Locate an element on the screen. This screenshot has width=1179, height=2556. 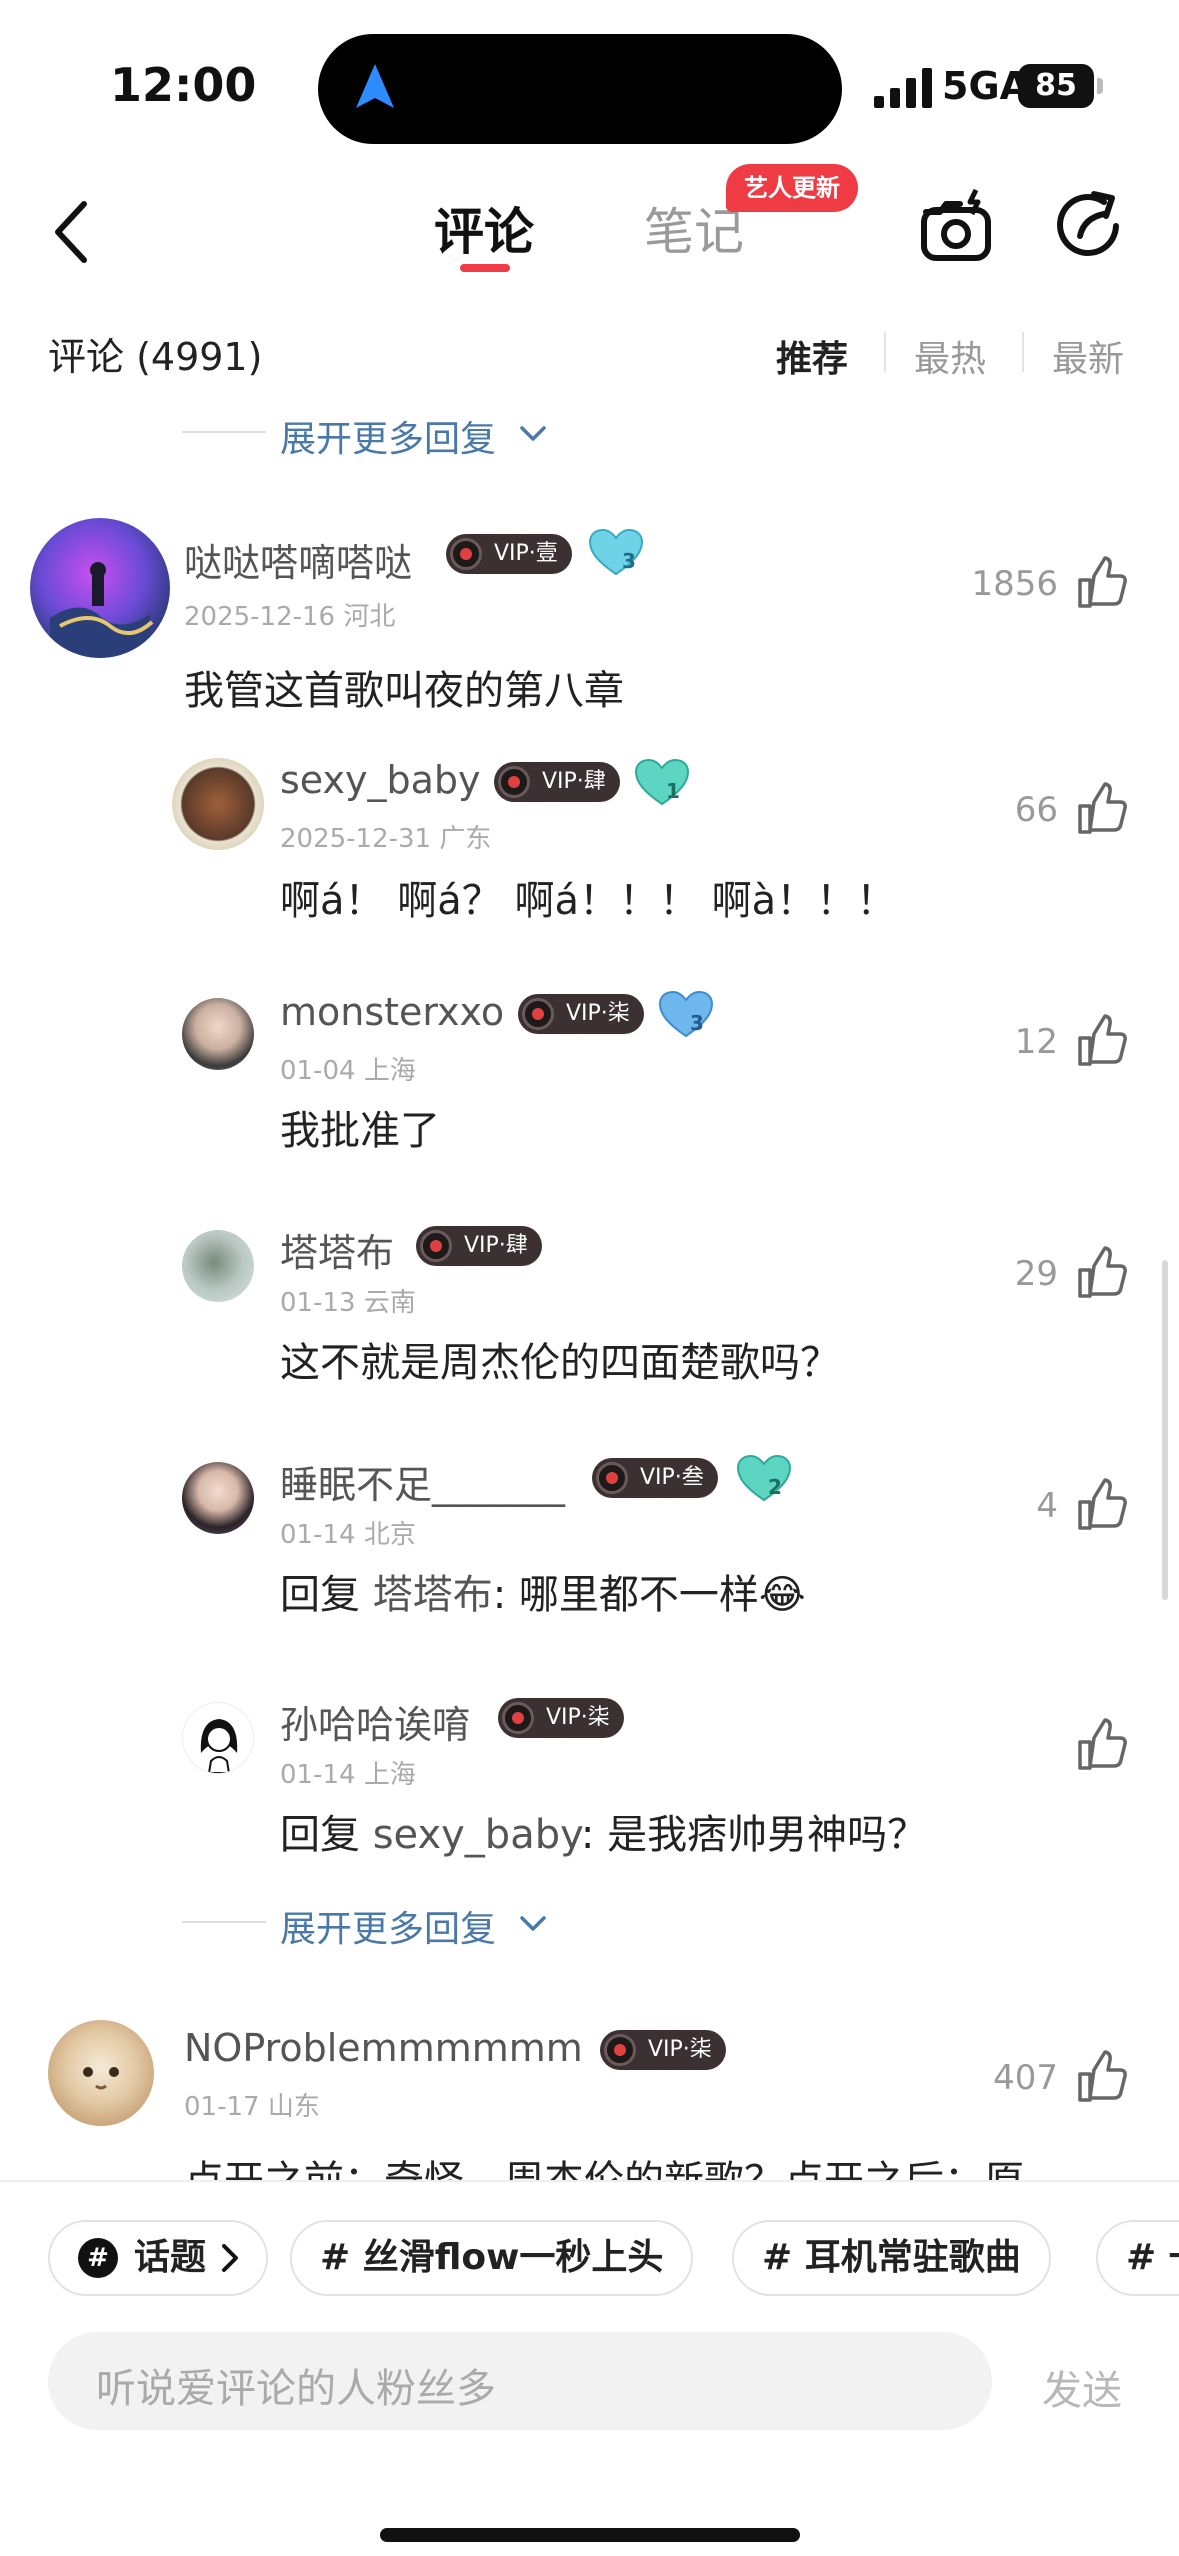
hashtag-chip: # 耳机常驻歌曲 is located at coordinates (891, 2258).